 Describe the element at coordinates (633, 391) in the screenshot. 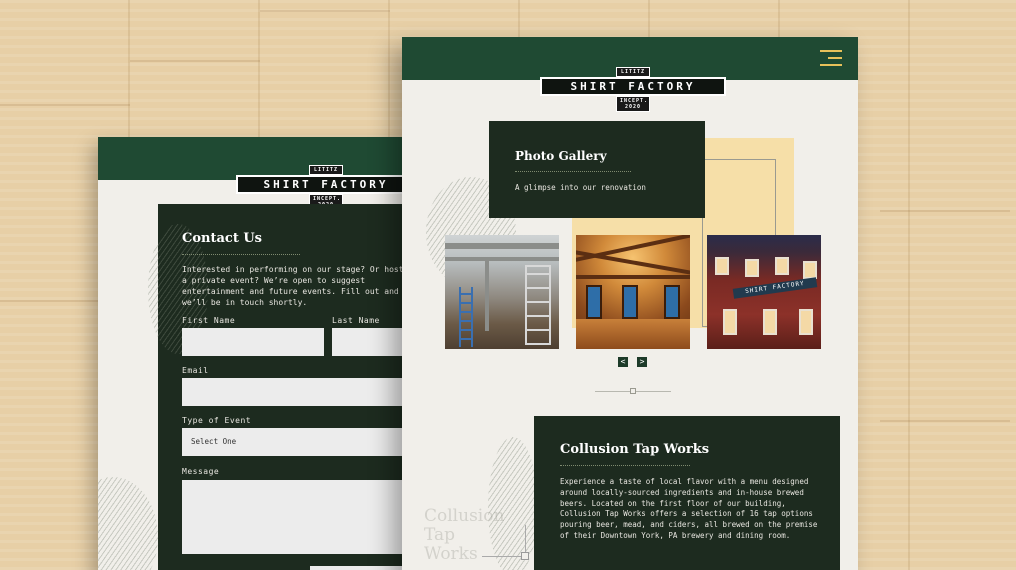

I see `section-divider-dot` at that location.